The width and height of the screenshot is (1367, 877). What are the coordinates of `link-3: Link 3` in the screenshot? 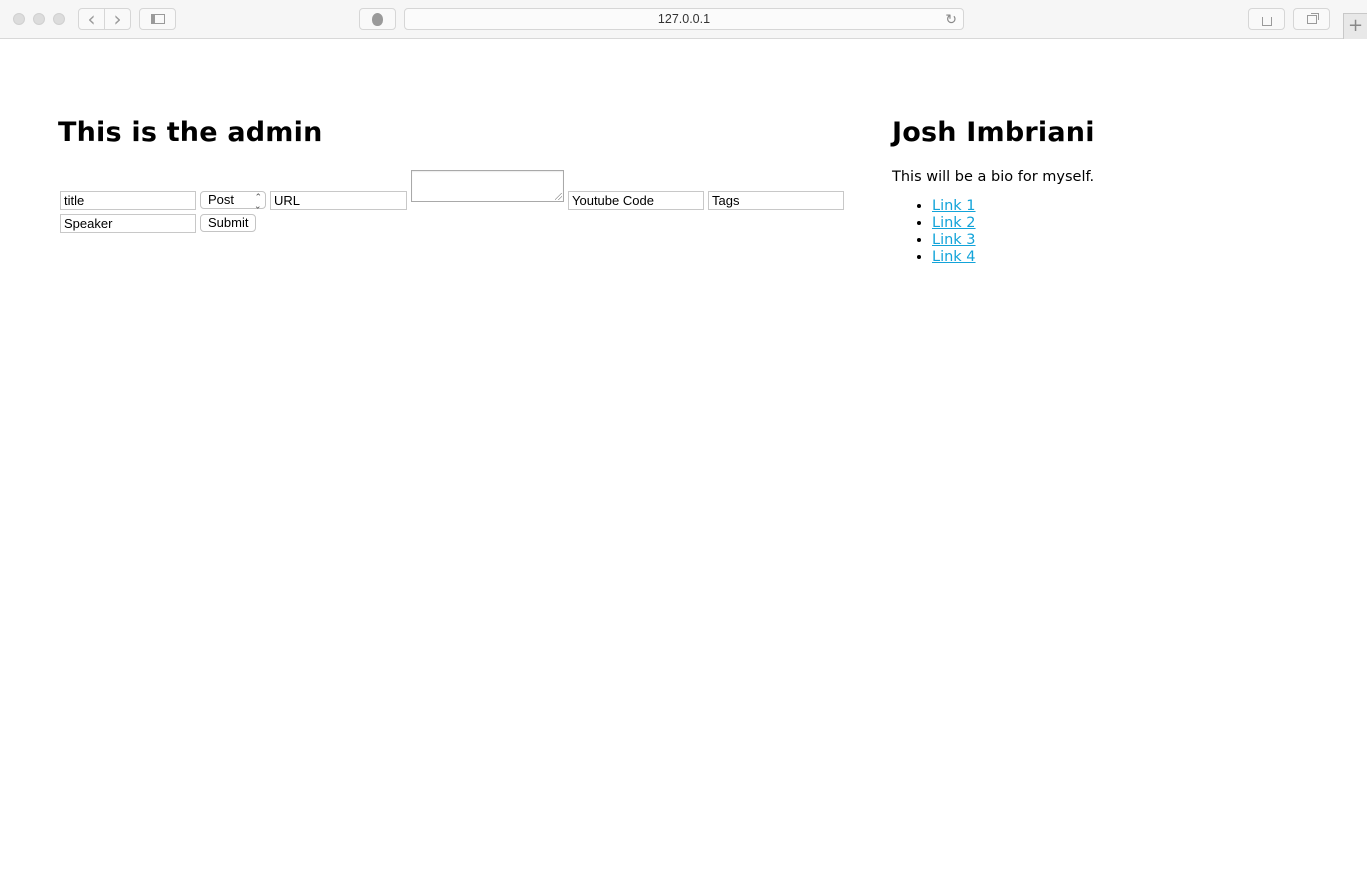 It's located at (954, 240).